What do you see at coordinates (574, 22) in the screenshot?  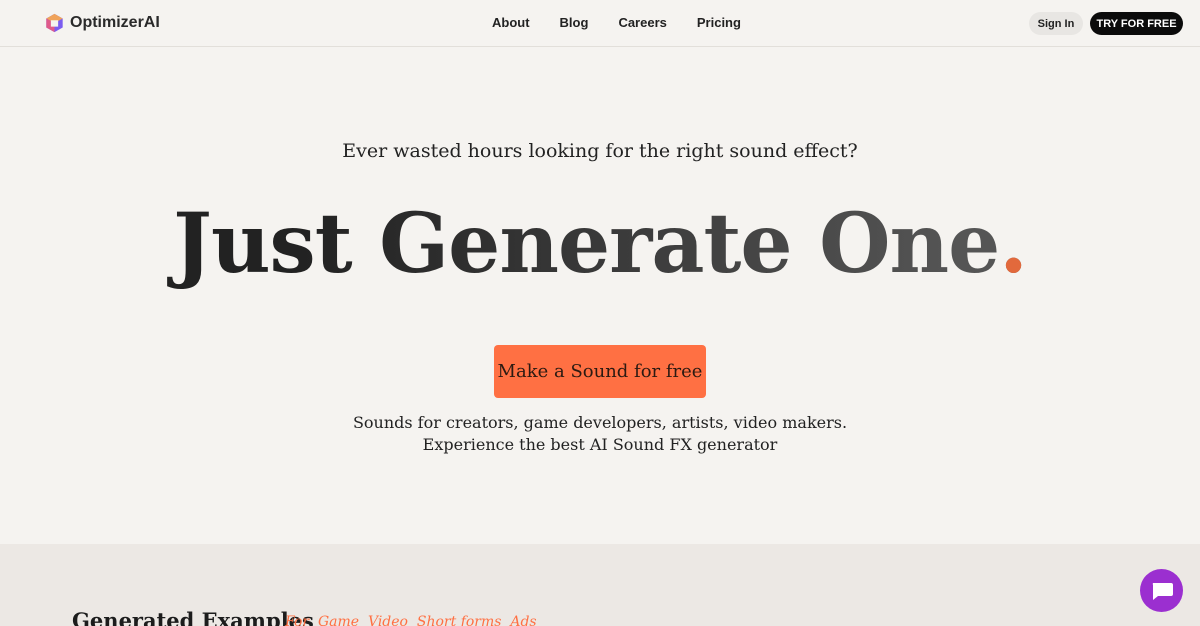 I see `nav-blog: Blog` at bounding box center [574, 22].